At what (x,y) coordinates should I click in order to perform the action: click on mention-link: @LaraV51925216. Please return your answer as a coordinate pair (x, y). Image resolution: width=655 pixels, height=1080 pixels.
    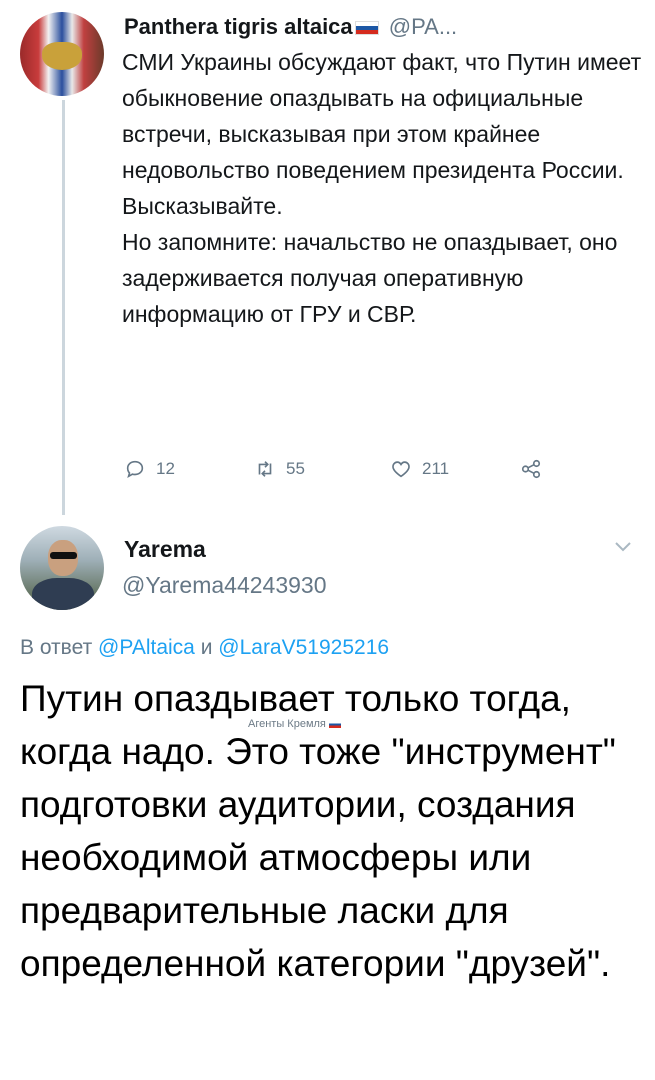
    Looking at the image, I should click on (303, 647).